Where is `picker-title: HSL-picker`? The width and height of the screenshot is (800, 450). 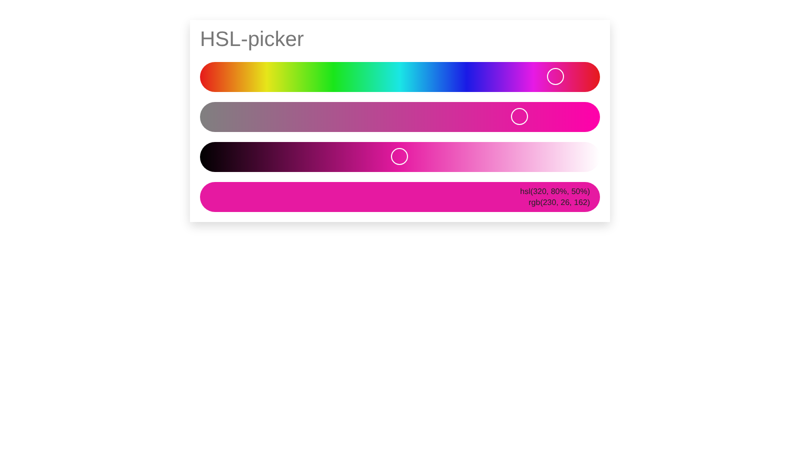
picker-title: HSL-picker is located at coordinates (252, 40).